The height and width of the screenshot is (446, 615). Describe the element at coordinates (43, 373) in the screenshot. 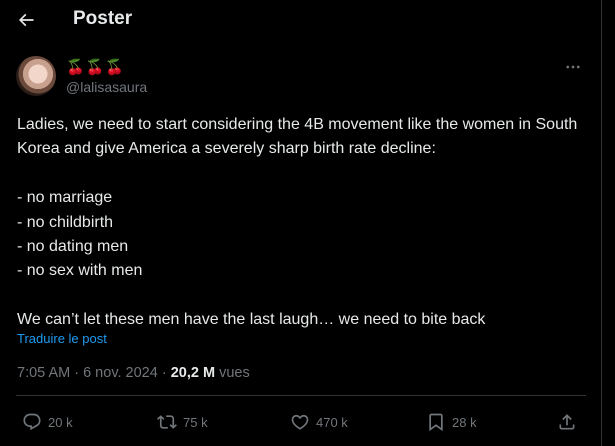

I see `post-time: 7:05 AM` at that location.